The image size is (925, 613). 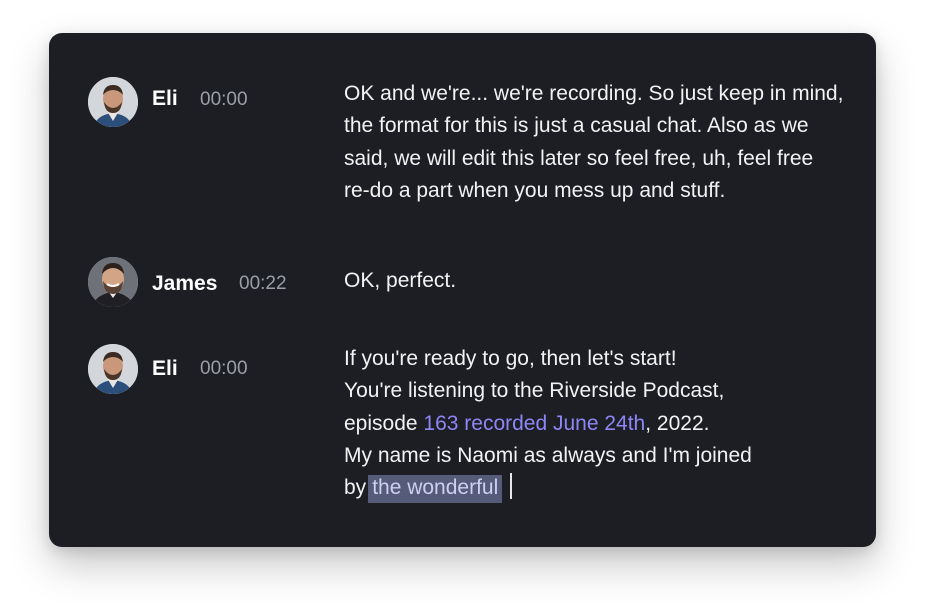 What do you see at coordinates (534, 423) in the screenshot?
I see `highlighted-link-text: 163 recorded June 24th` at bounding box center [534, 423].